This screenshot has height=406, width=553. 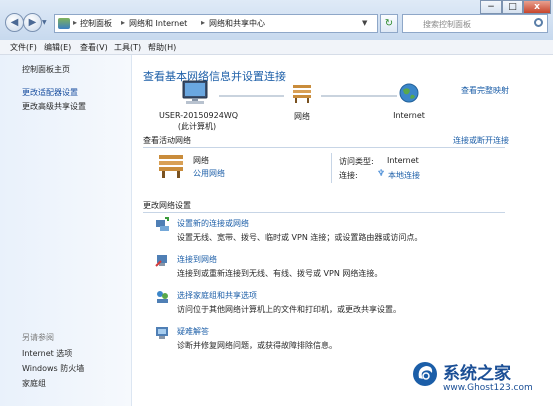 What do you see at coordinates (64, 23) in the screenshot?
I see `control-panel-icon` at bounding box center [64, 23].